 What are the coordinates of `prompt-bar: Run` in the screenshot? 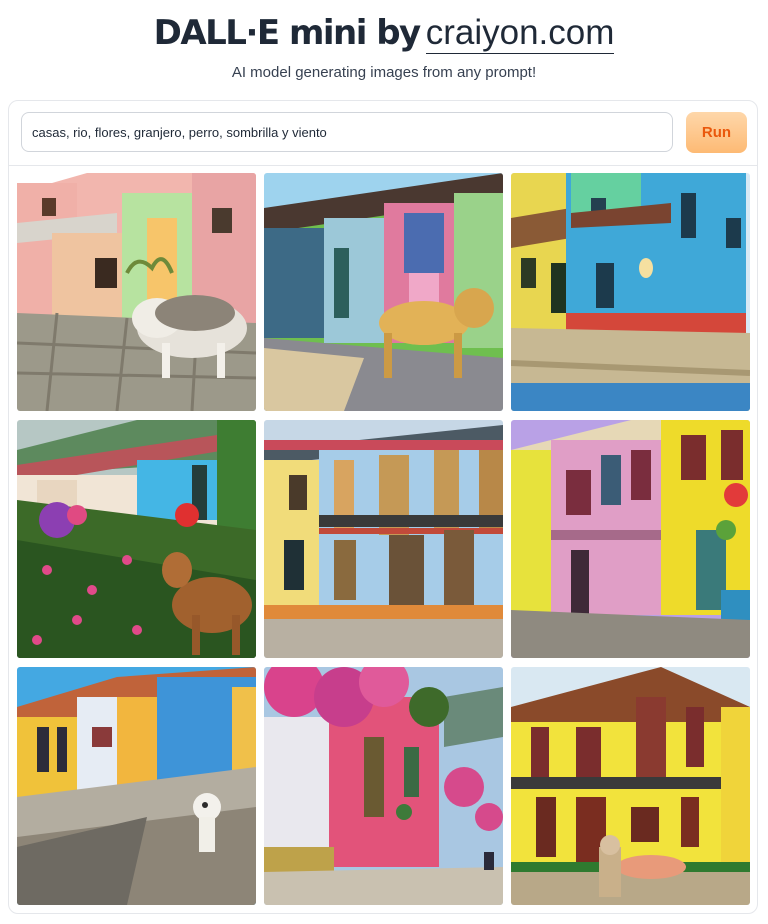 It's located at (383, 133).